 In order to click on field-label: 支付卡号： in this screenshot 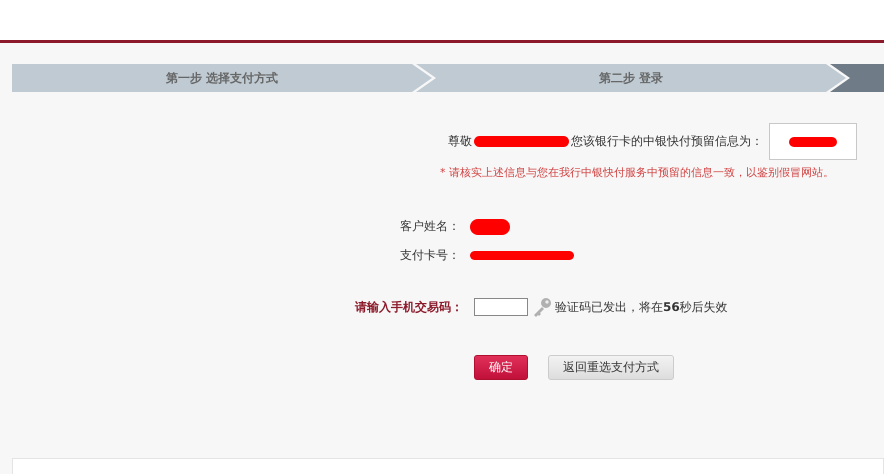, I will do `click(430, 255)`.